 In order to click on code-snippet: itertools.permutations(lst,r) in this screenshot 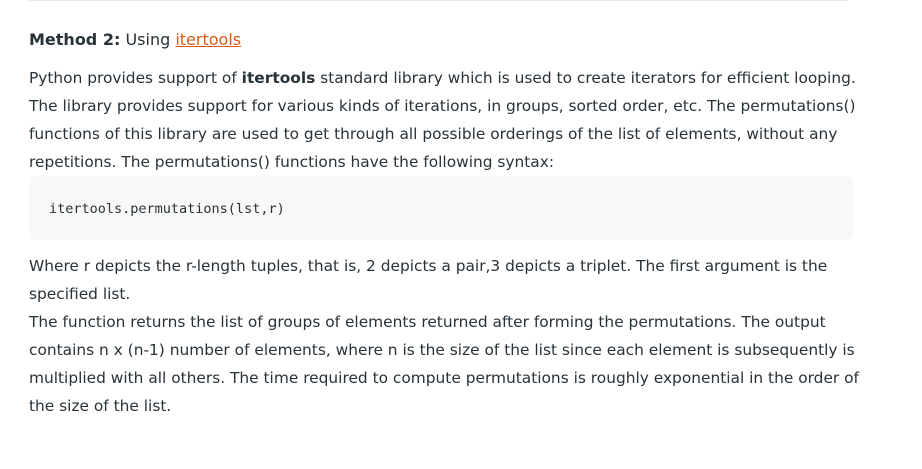, I will do `click(167, 209)`.